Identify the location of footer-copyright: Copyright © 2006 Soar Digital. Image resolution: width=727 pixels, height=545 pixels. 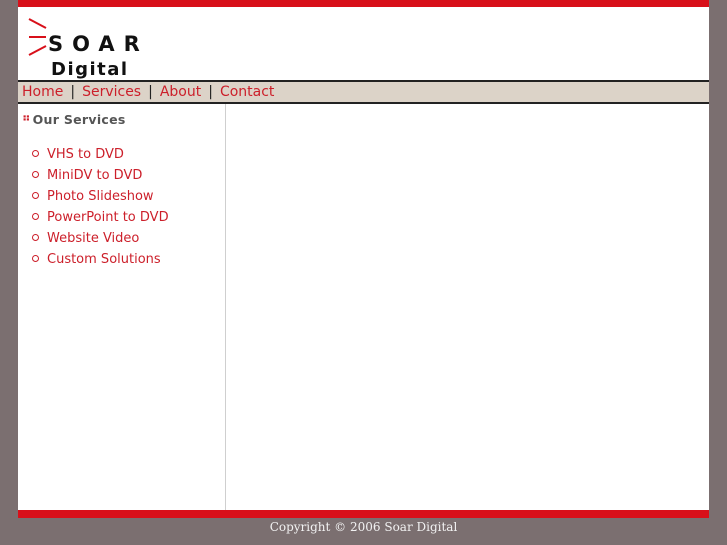
(363, 527).